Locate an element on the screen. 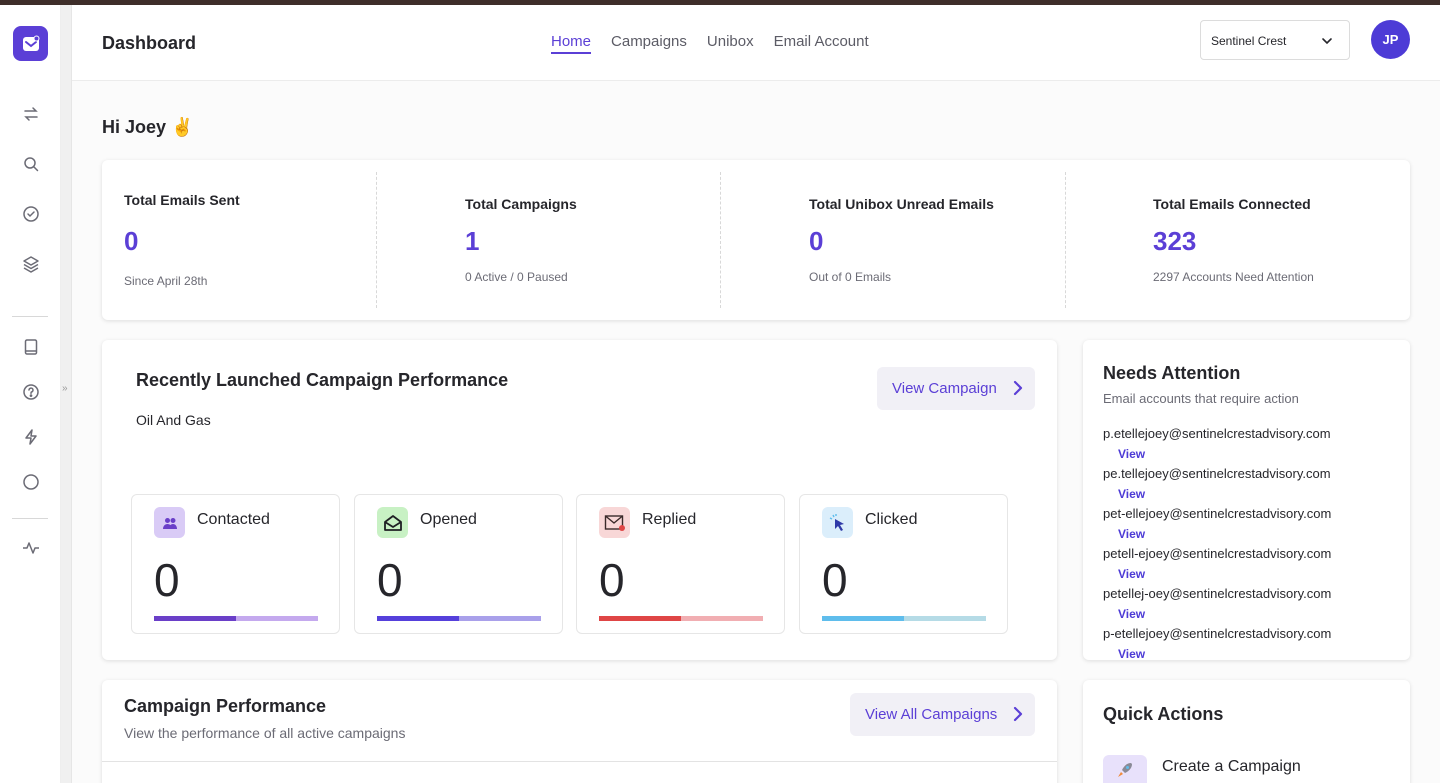 This screenshot has width=1440, height=783. expand-chevron-icon: » is located at coordinates (65, 388).